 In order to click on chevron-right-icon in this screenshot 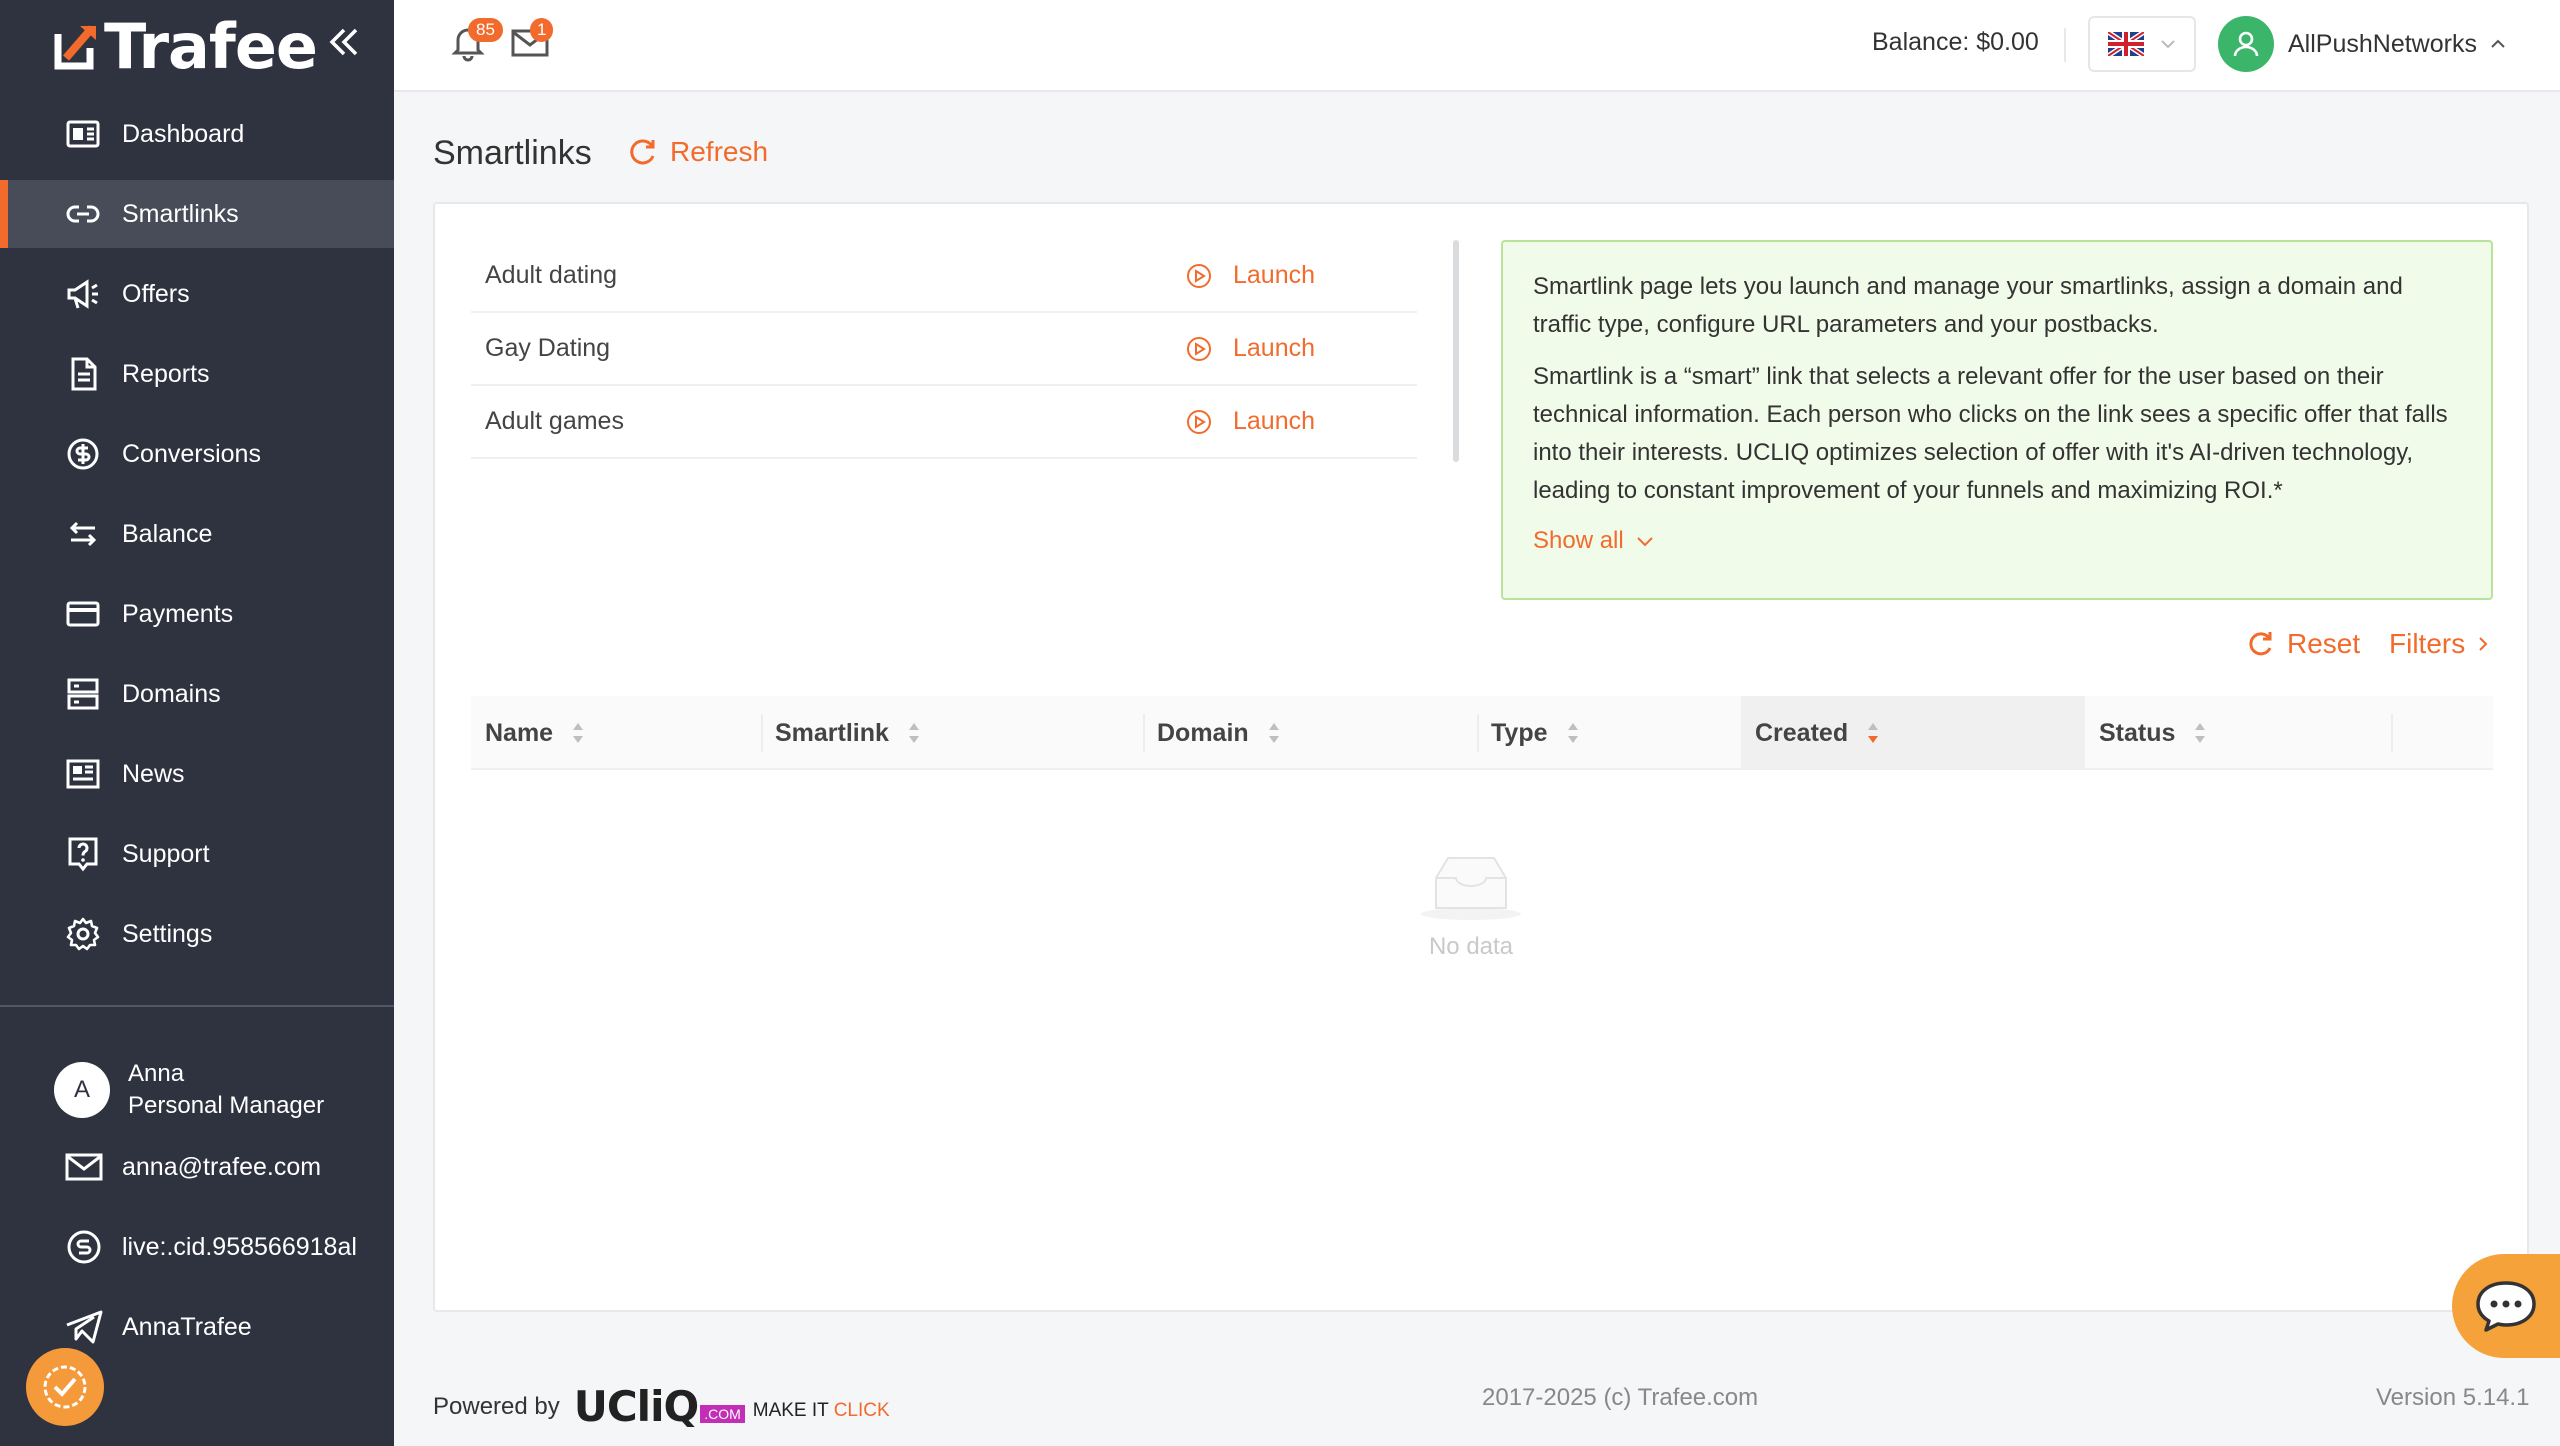, I will do `click(2483, 644)`.